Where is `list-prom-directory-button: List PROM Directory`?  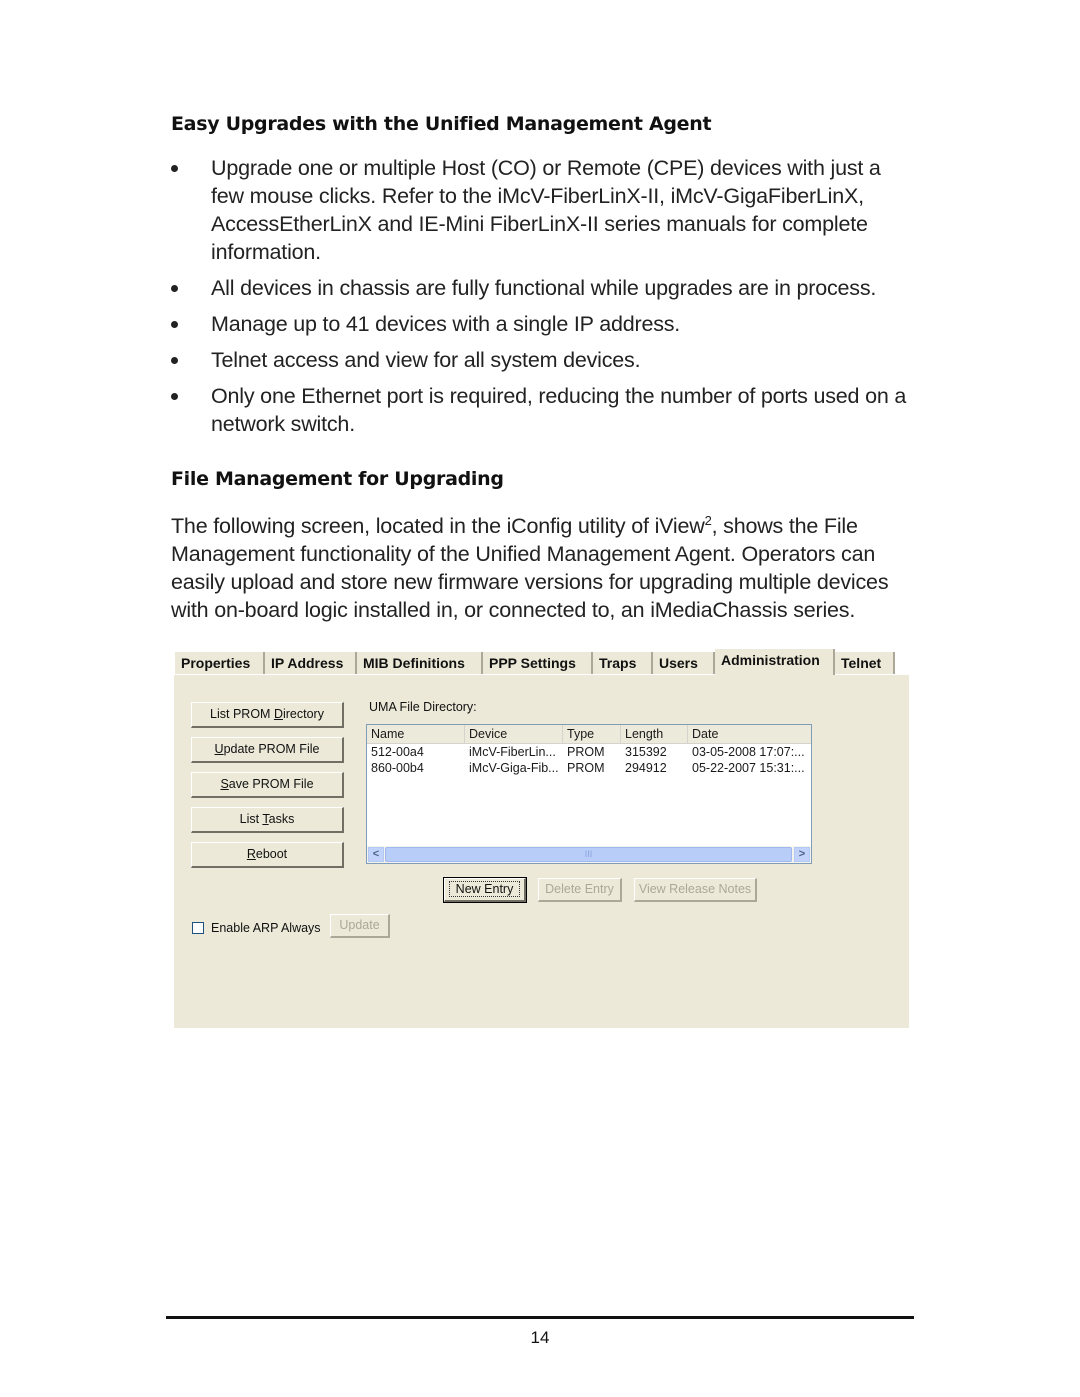 list-prom-directory-button: List PROM Directory is located at coordinates (267, 715).